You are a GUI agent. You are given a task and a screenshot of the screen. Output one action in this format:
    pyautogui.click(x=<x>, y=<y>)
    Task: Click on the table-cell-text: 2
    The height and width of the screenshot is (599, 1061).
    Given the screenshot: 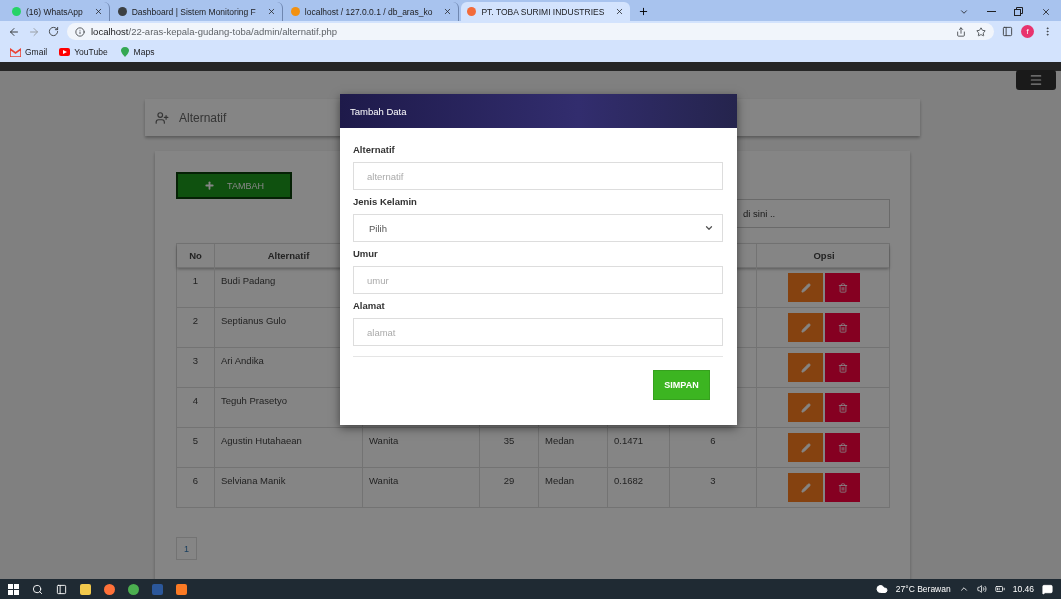 What is the action you would take?
    pyautogui.click(x=195, y=321)
    